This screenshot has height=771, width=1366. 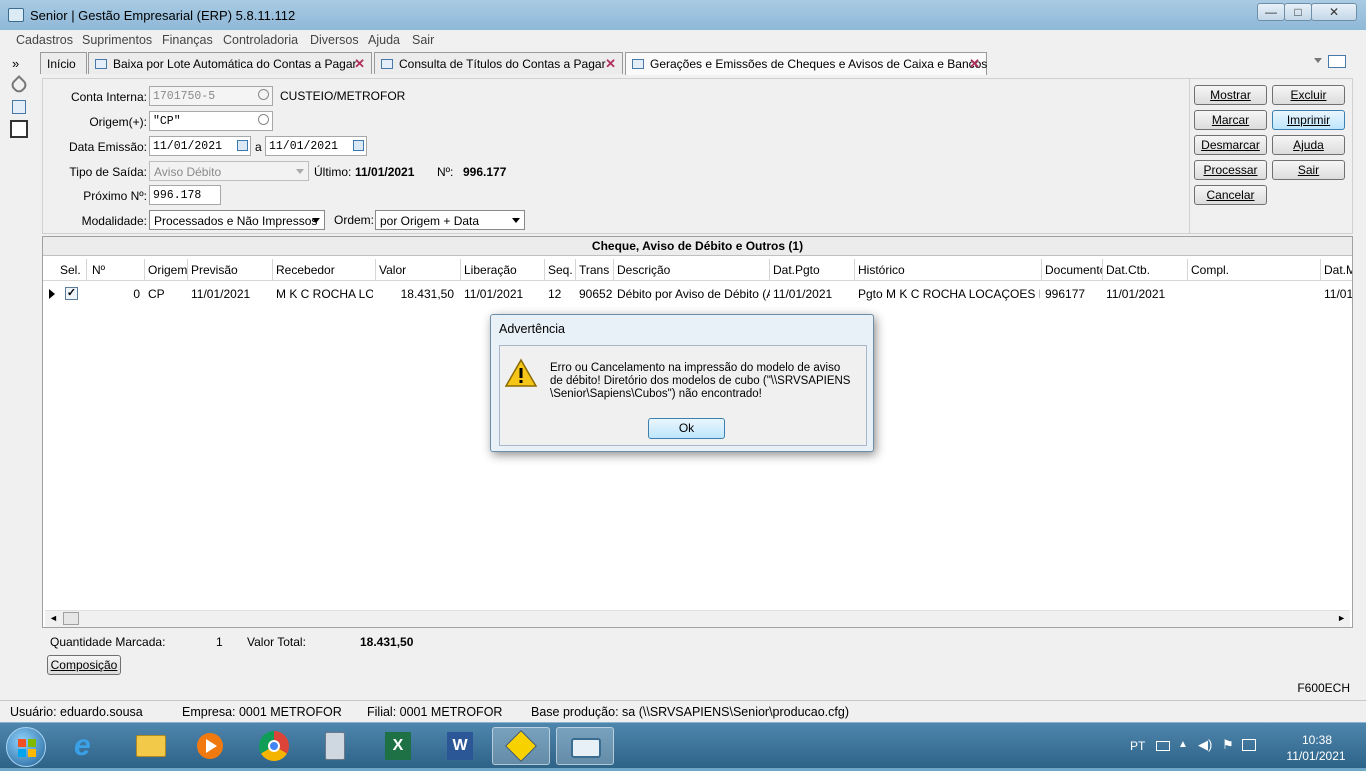 What do you see at coordinates (1316, 756) in the screenshot?
I see `clock-date: 11/01/2021` at bounding box center [1316, 756].